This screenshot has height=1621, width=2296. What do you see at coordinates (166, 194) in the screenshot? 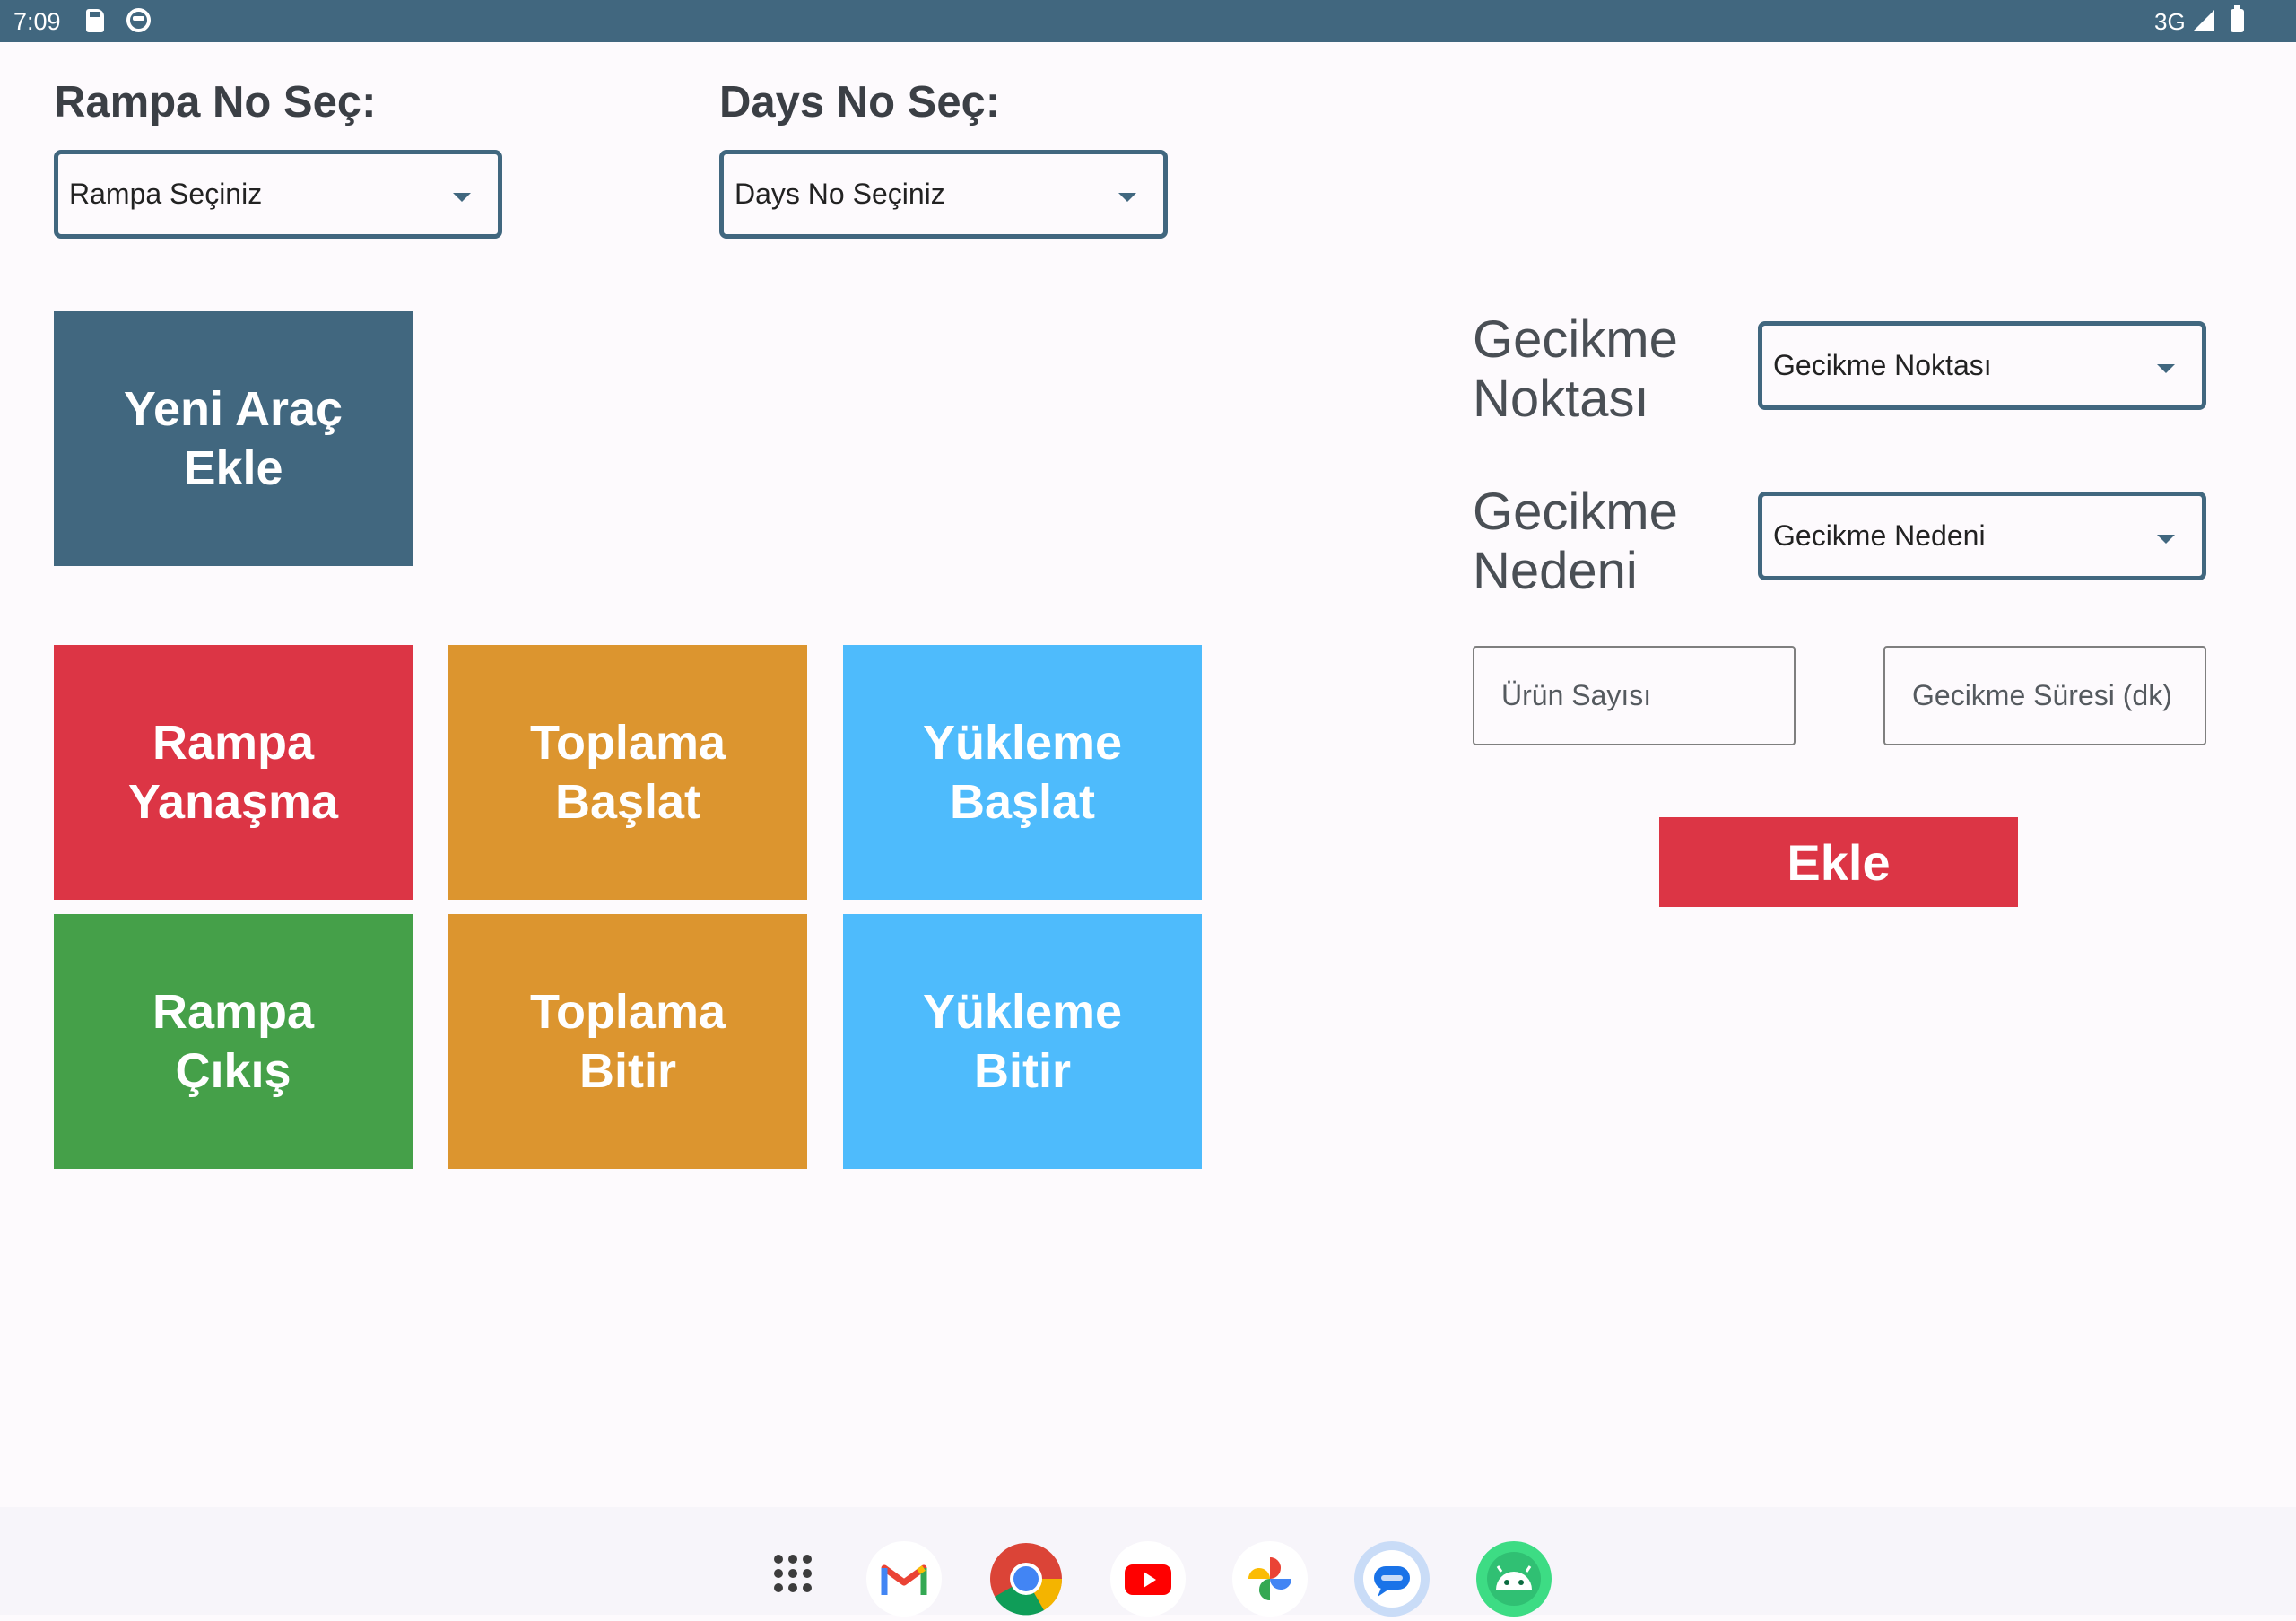
I see `ramp-select-value: Rampa Seçiniz` at bounding box center [166, 194].